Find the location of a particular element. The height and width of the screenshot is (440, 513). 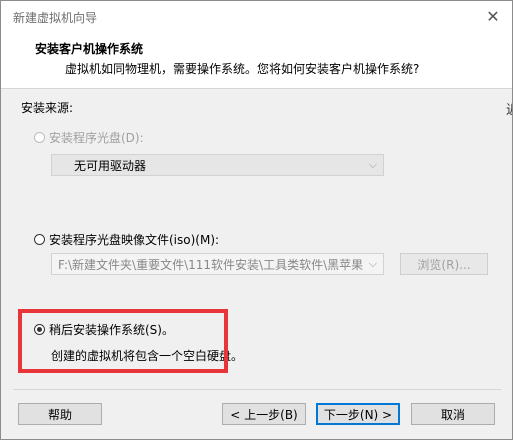

iso-path-combobox: F:\新建文件夹\重要文件\111软件安装\工具类软件\黑苹果 ⌵ is located at coordinates (217, 264).